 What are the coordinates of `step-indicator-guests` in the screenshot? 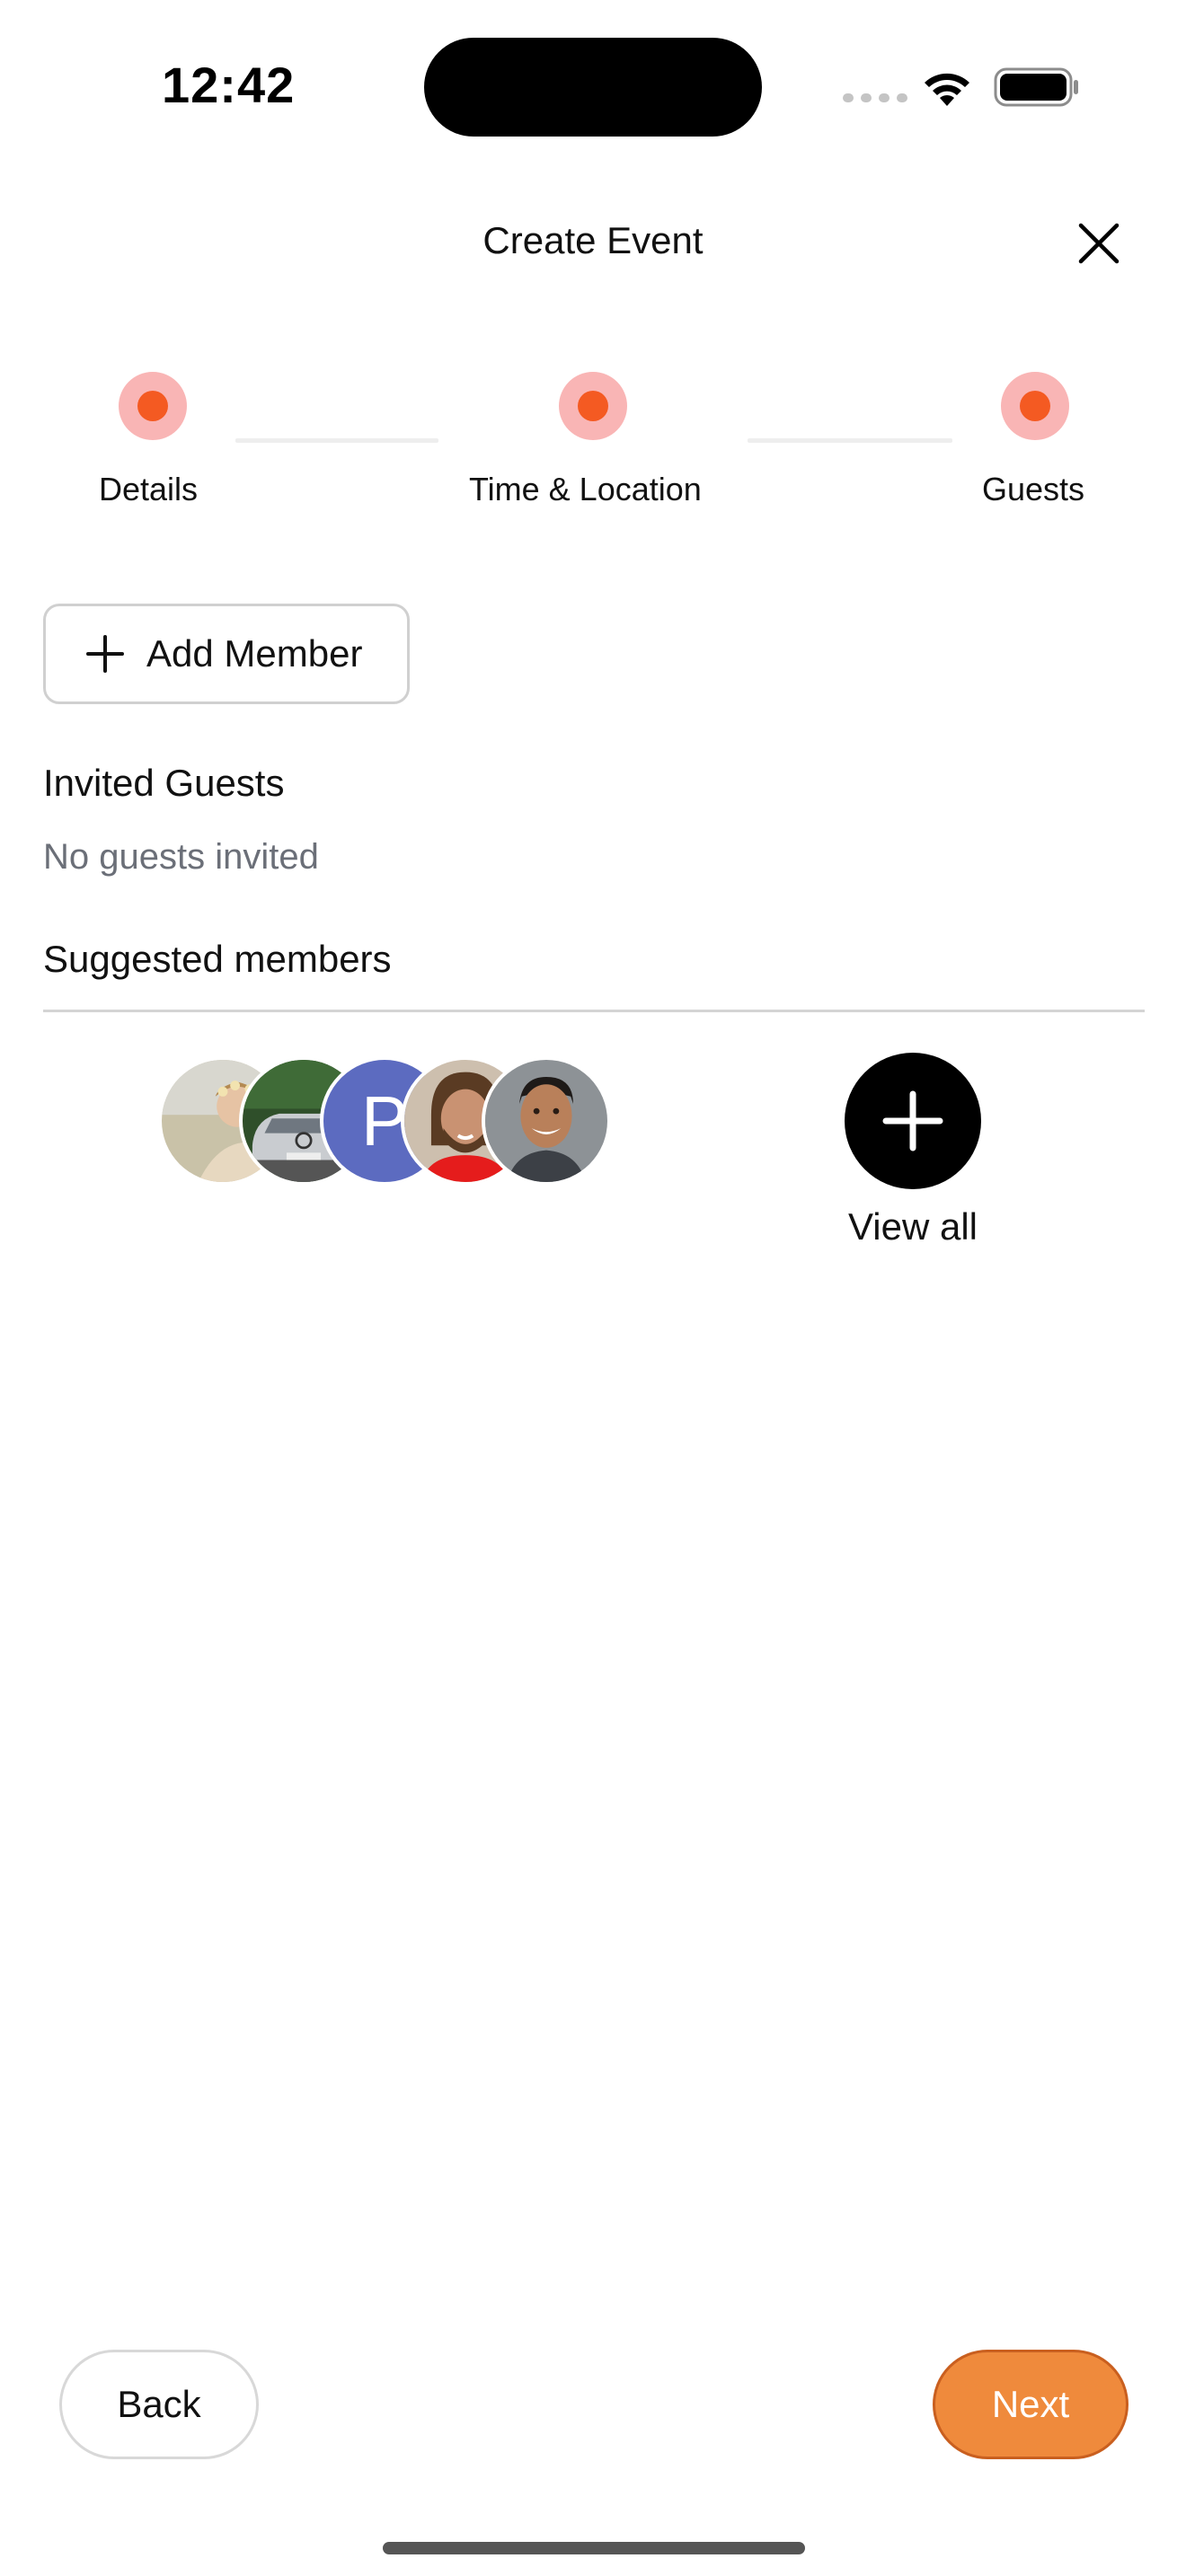 It's located at (1035, 406).